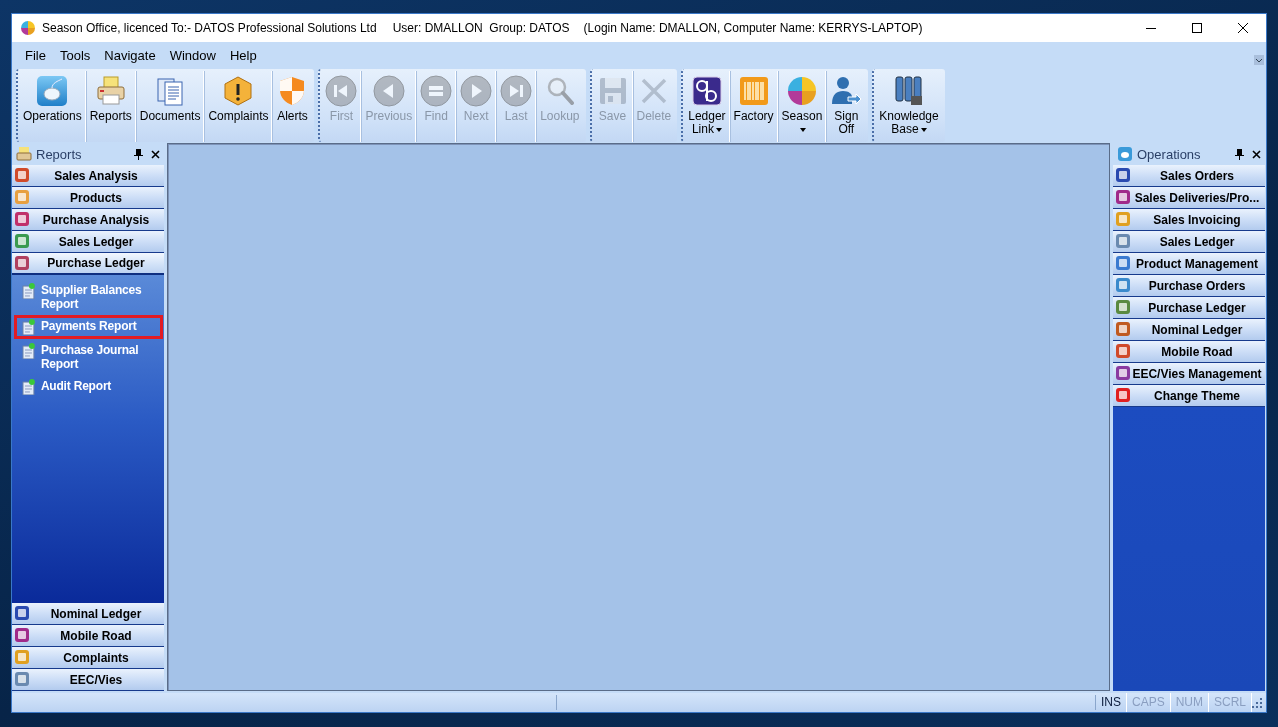 The image size is (1278, 727). Describe the element at coordinates (88, 357) in the screenshot. I see `report-item: Purchase Journal Report` at that location.